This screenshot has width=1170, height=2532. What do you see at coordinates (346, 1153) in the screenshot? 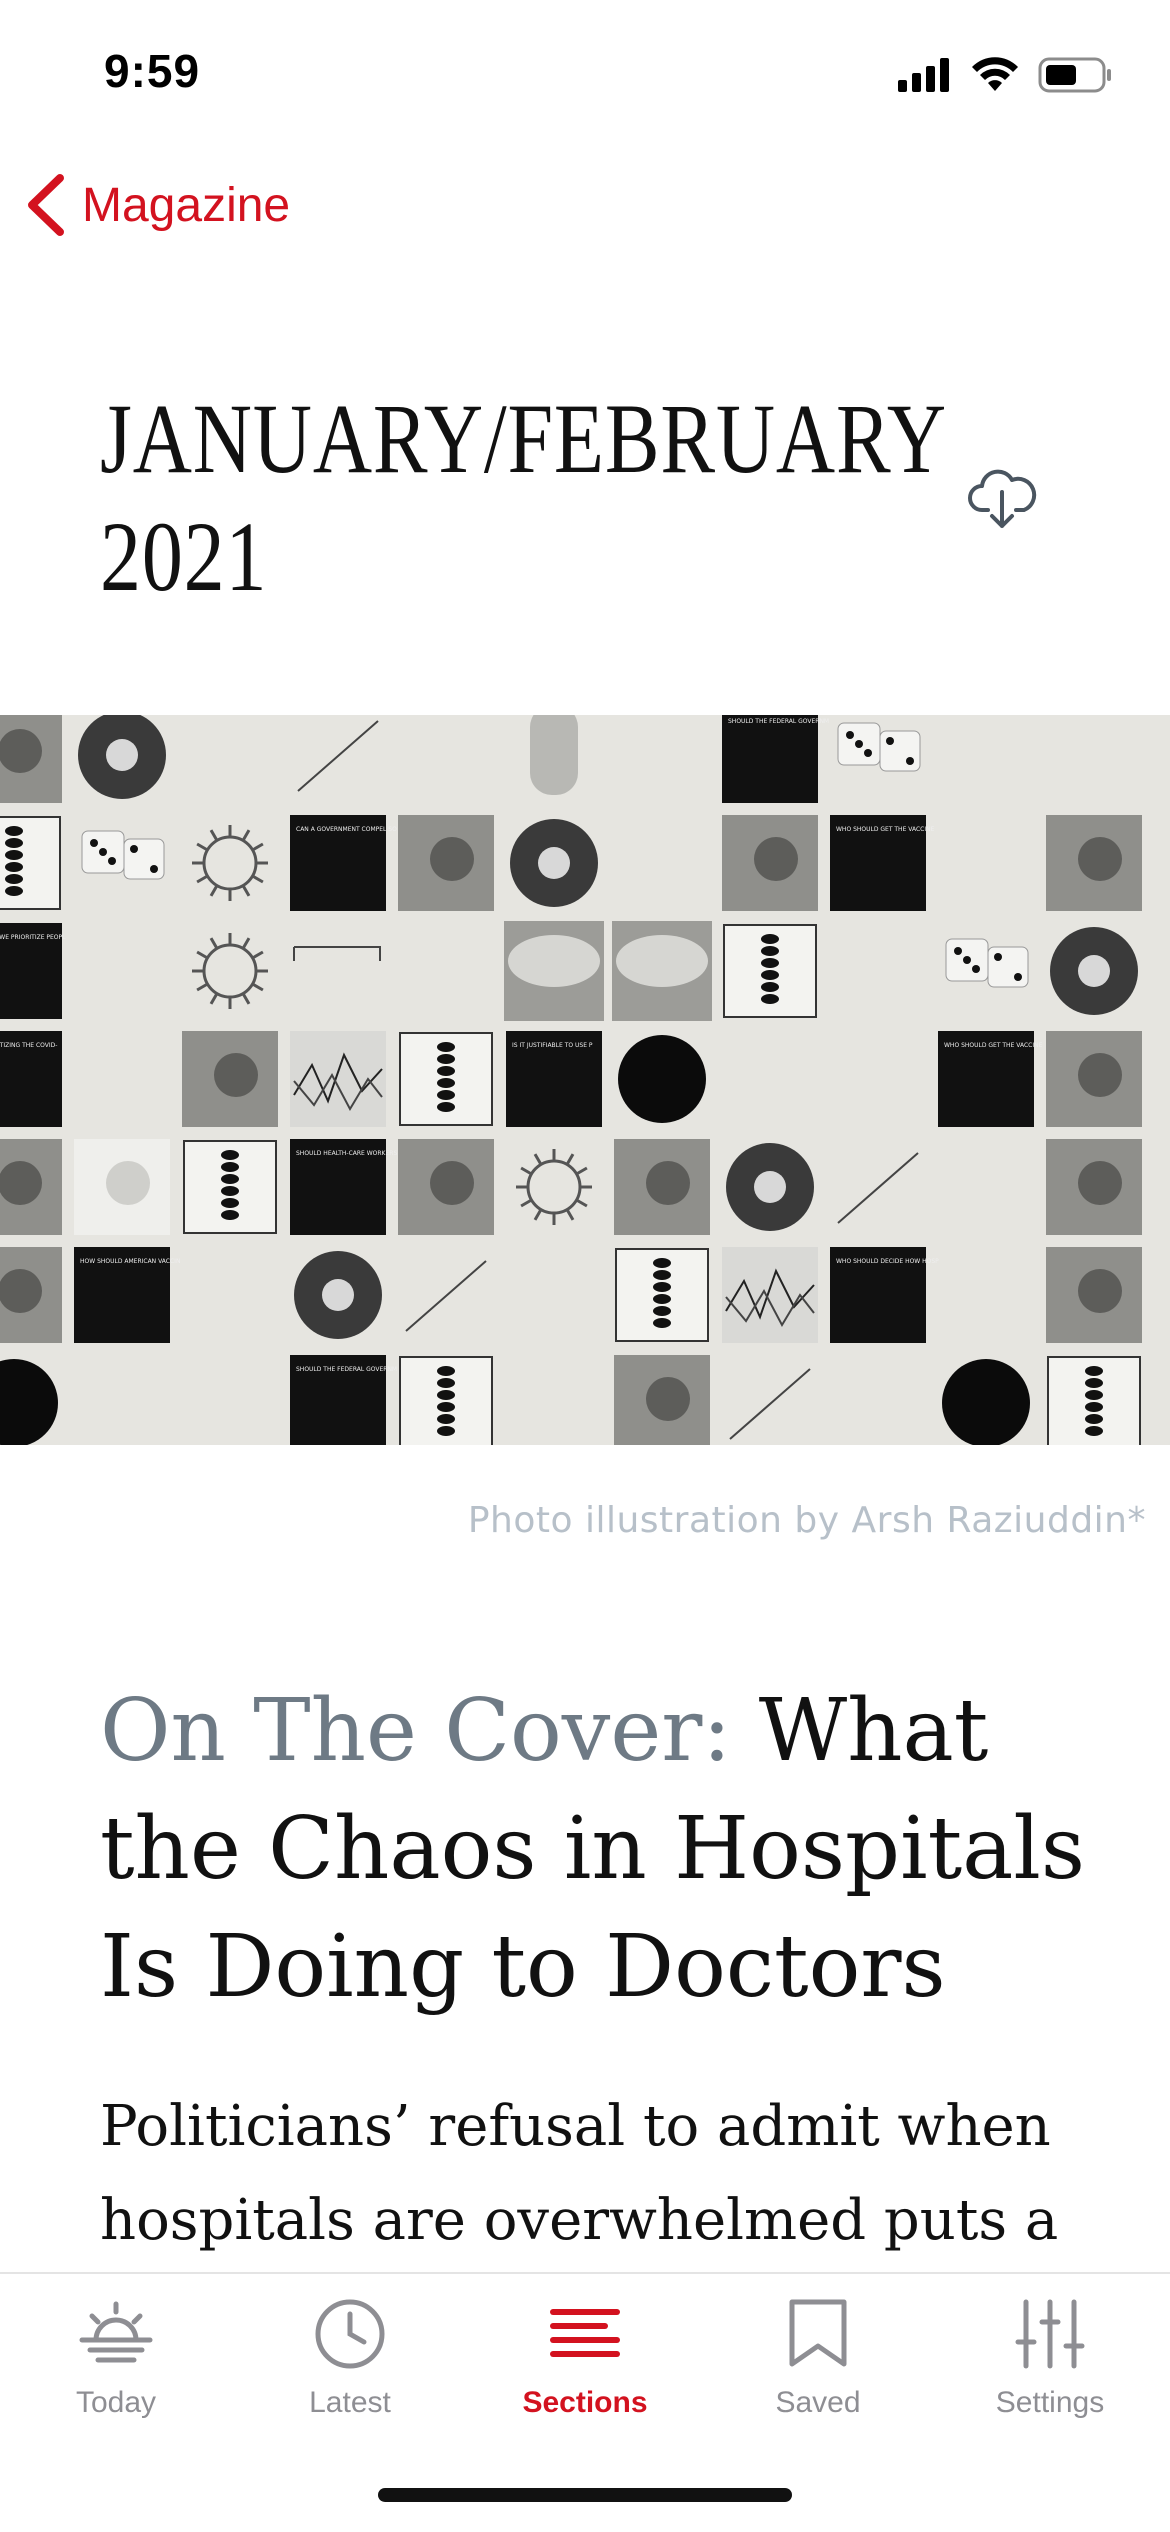
I see `collage-card-text: SHOULD HEALTH-CARE WORKERS` at bounding box center [346, 1153].